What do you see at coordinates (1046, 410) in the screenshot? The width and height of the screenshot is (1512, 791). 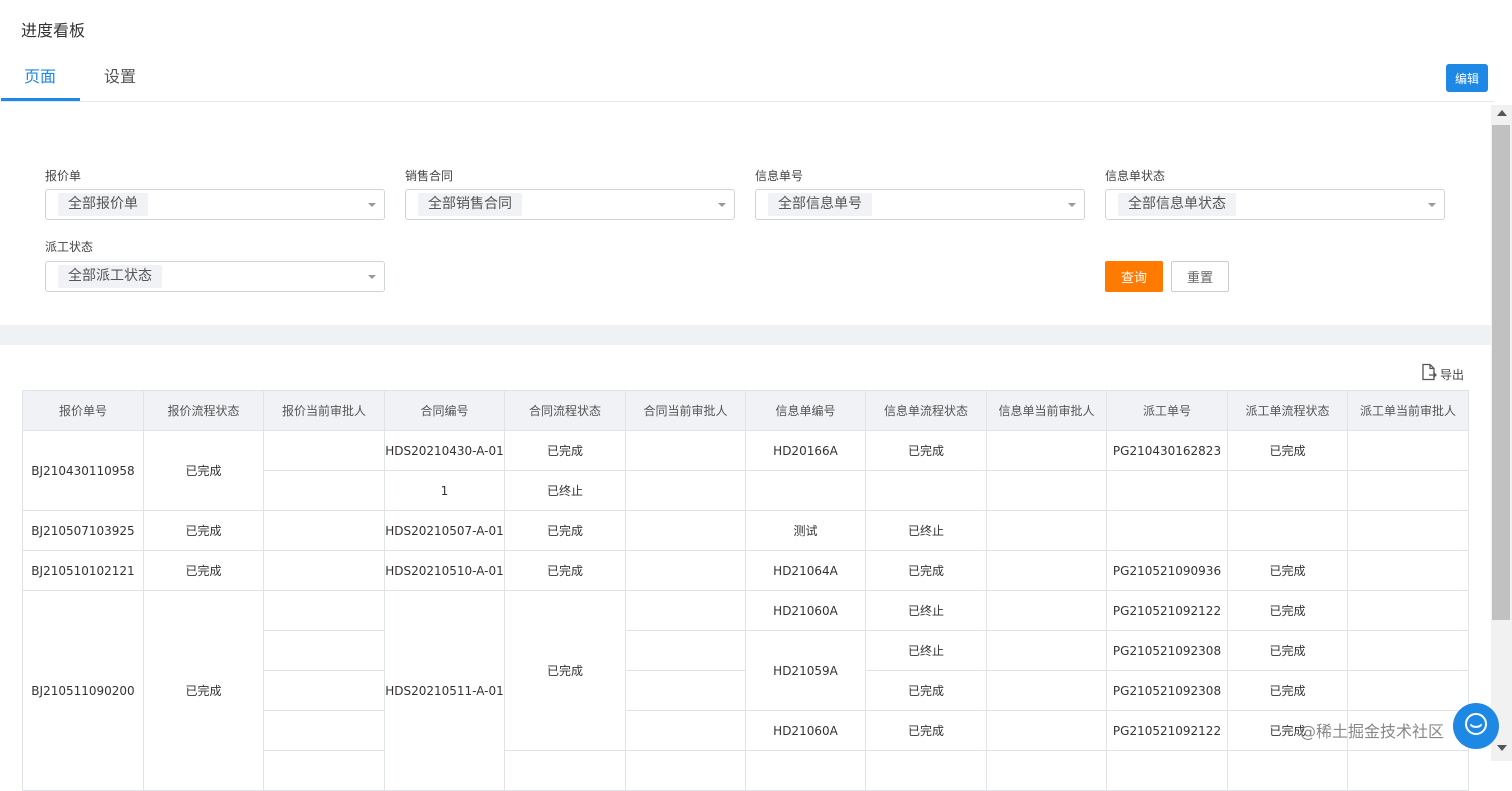 I see `column-header: 信息单当前审批人` at bounding box center [1046, 410].